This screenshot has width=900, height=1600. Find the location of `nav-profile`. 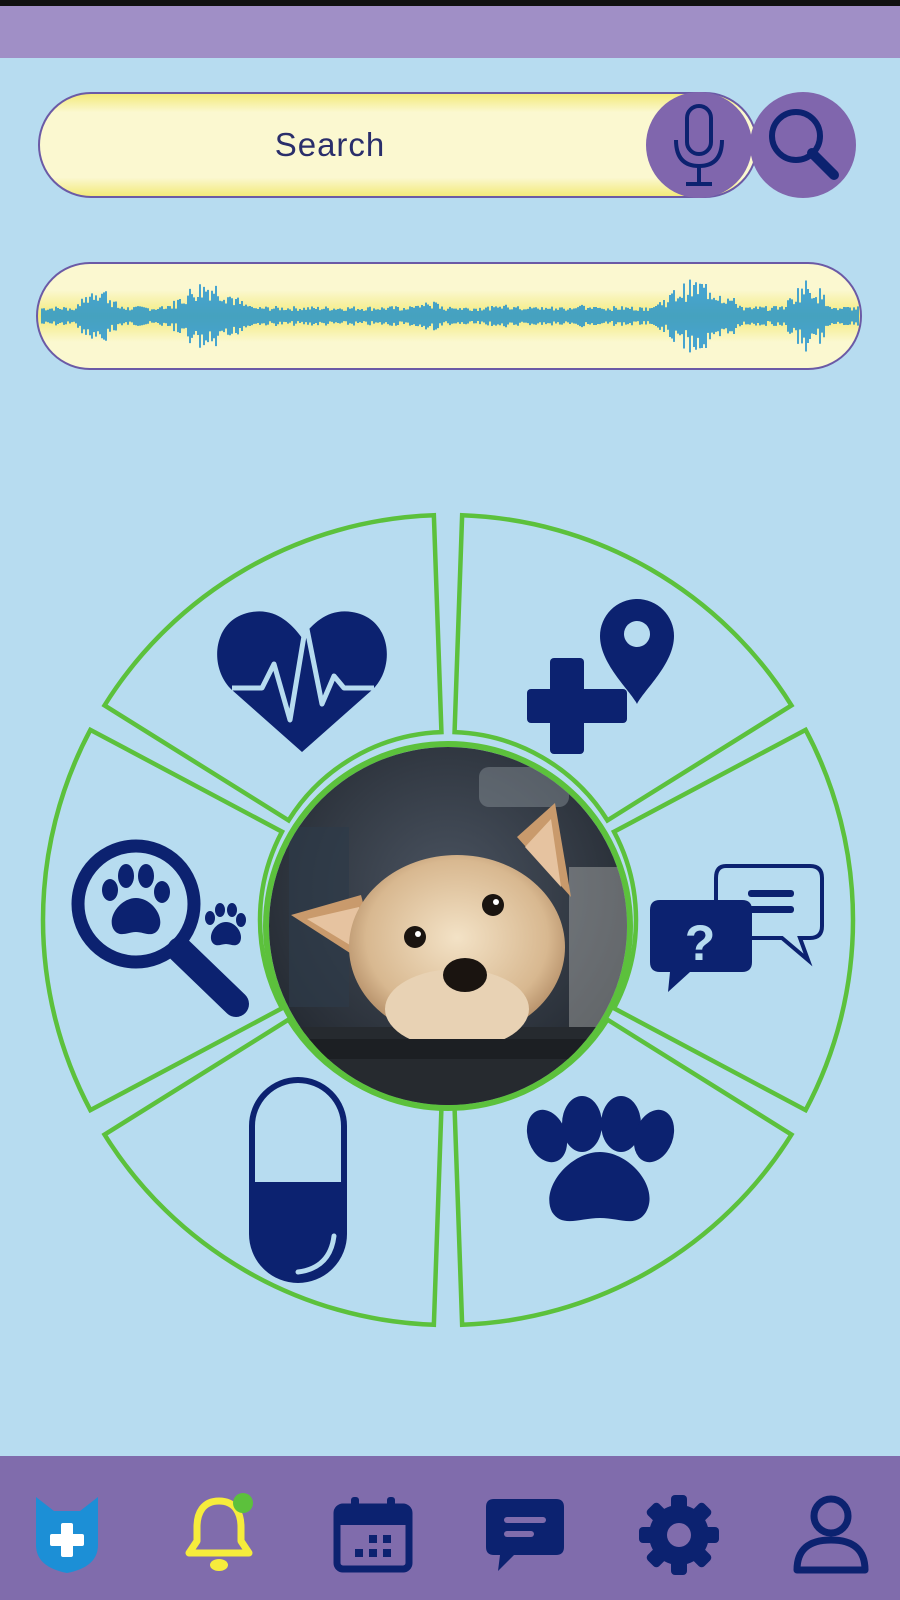

nav-profile is located at coordinates (831, 1535).